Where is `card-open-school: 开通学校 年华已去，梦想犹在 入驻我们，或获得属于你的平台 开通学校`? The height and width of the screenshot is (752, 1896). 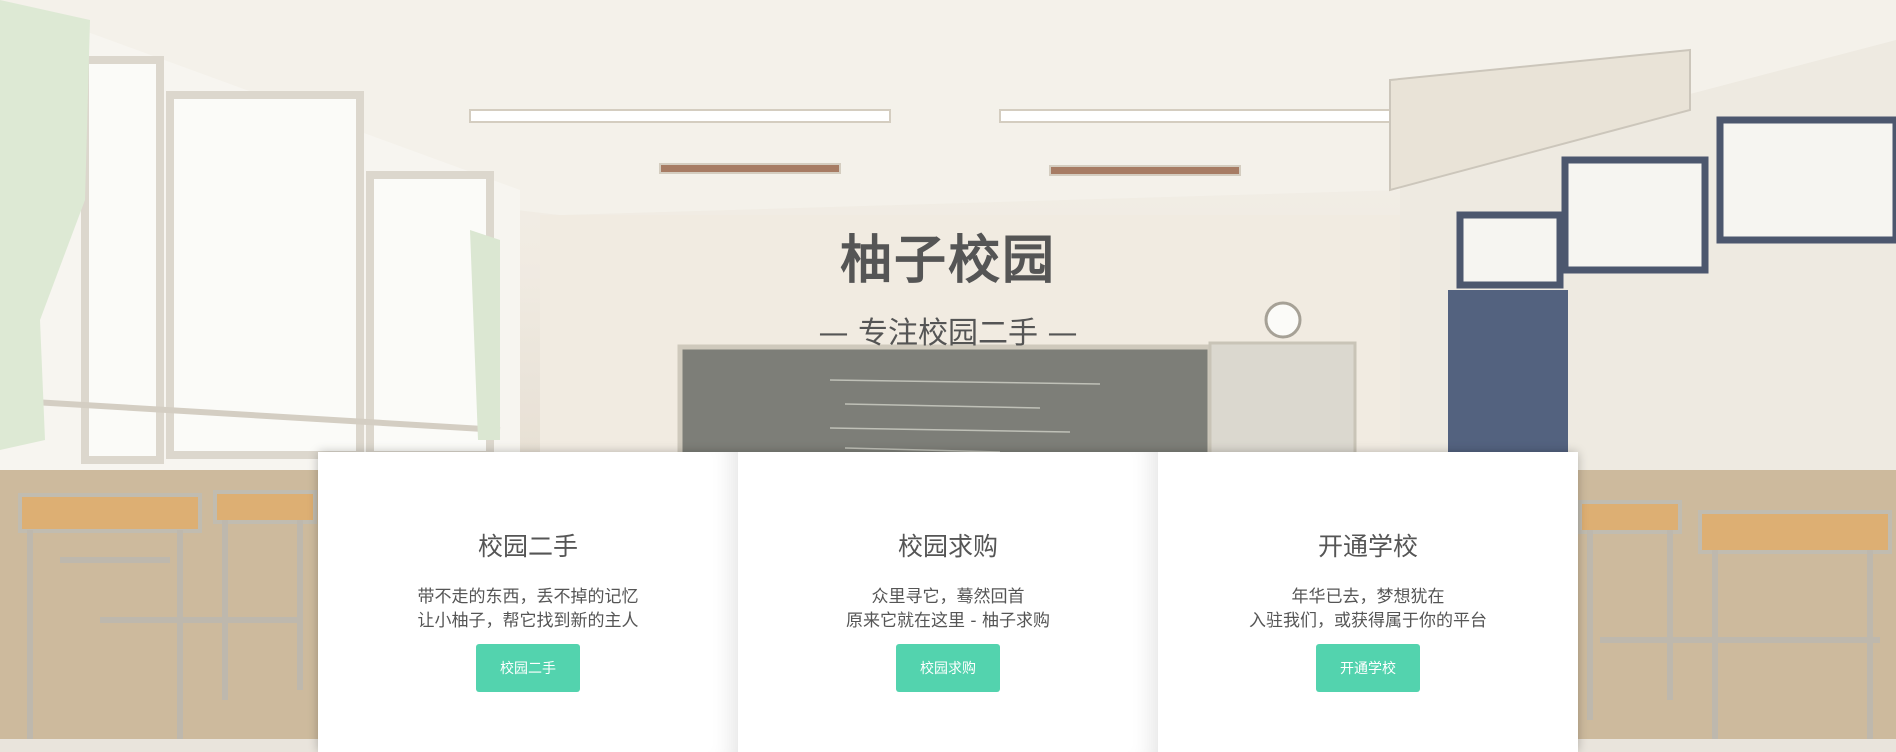
card-open-school: 开通学校 年华已去，梦想犹在 入驻我们，或获得属于你的平台 开通学校 is located at coordinates (1368, 602).